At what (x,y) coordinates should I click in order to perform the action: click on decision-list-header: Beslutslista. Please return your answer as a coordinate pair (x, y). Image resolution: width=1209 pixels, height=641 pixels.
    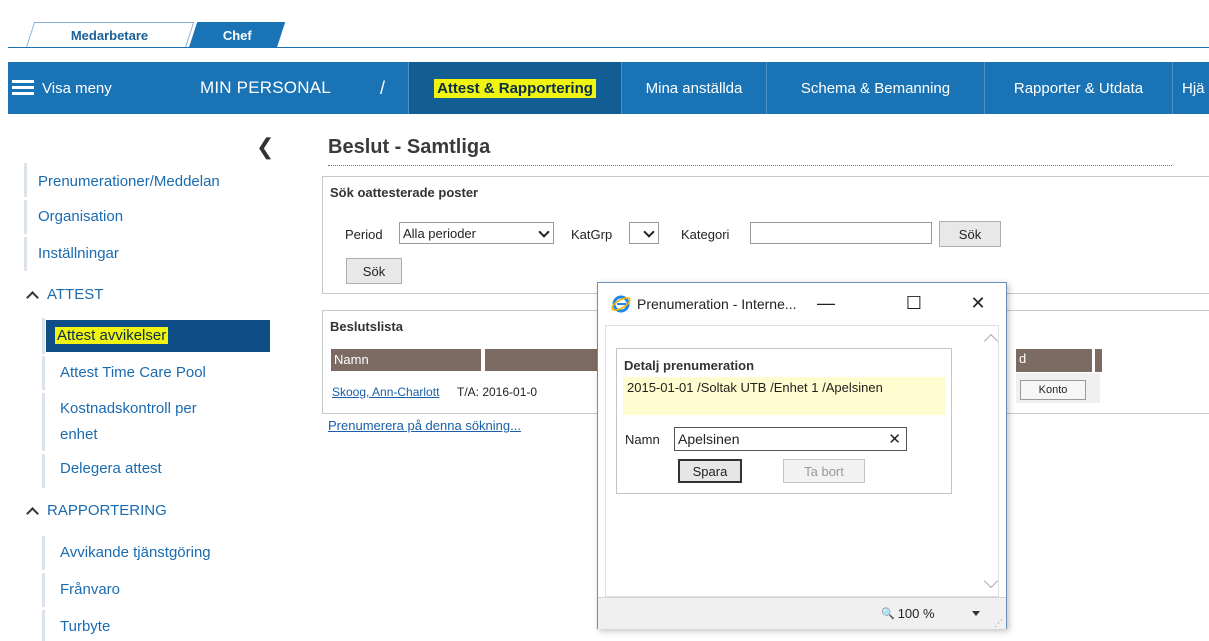
    Looking at the image, I should click on (366, 326).